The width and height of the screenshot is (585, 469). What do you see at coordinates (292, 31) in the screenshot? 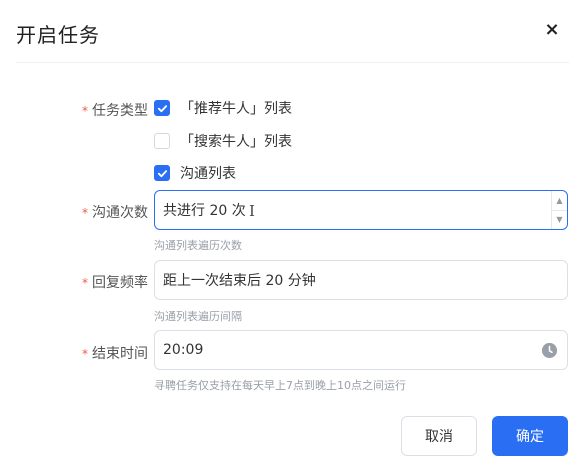
I see `dialog-header: 开启任务 ×` at bounding box center [292, 31].